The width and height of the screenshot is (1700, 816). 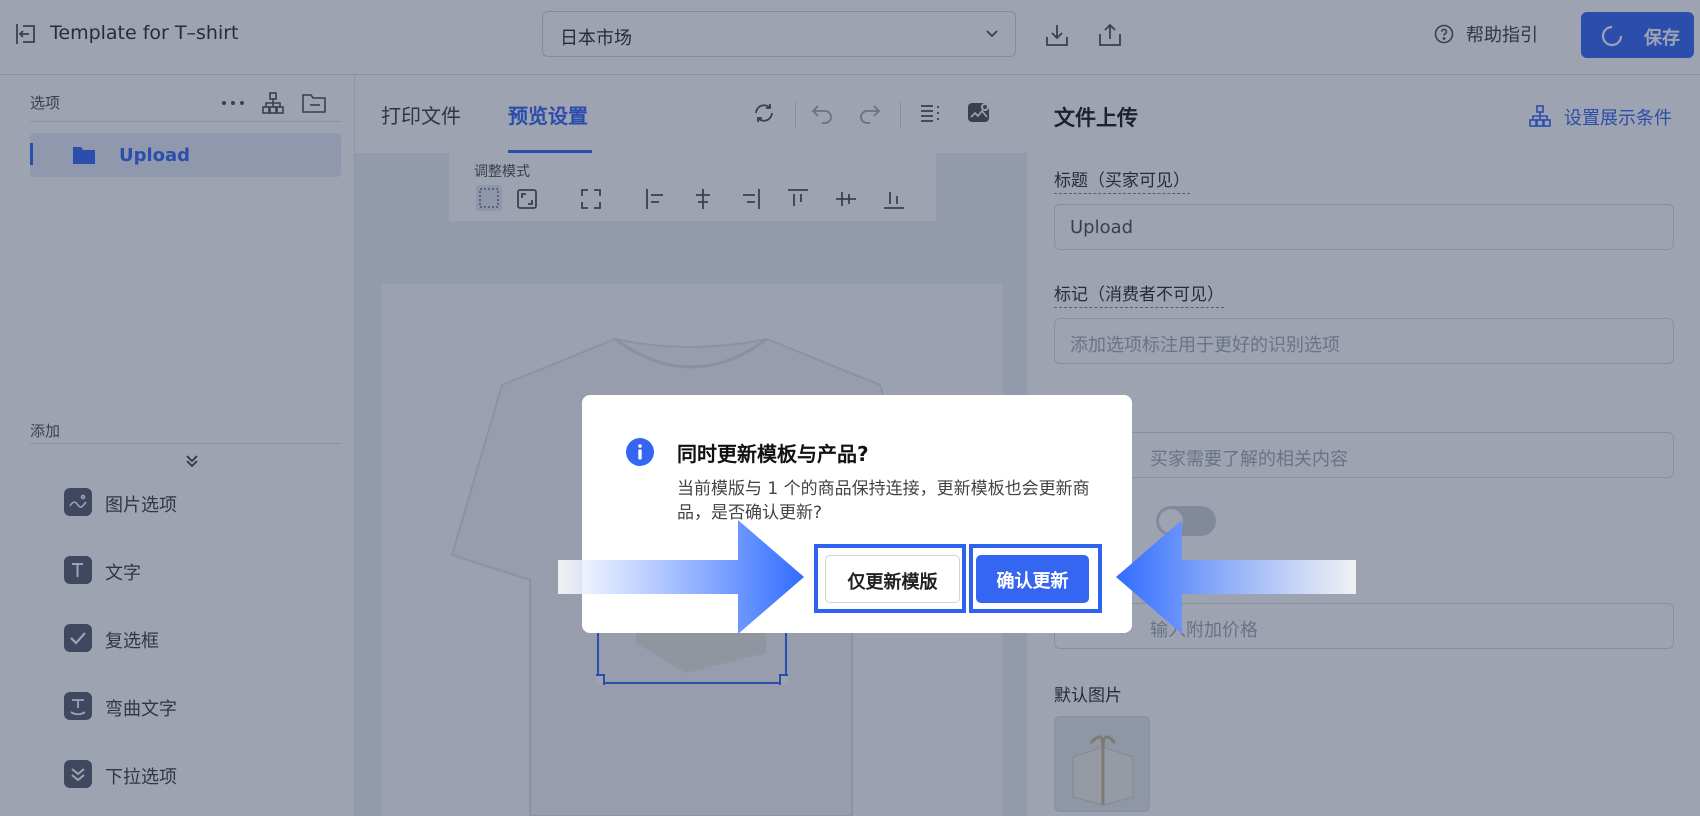 What do you see at coordinates (1032, 581) in the screenshot?
I see `button-label: 确认更新` at bounding box center [1032, 581].